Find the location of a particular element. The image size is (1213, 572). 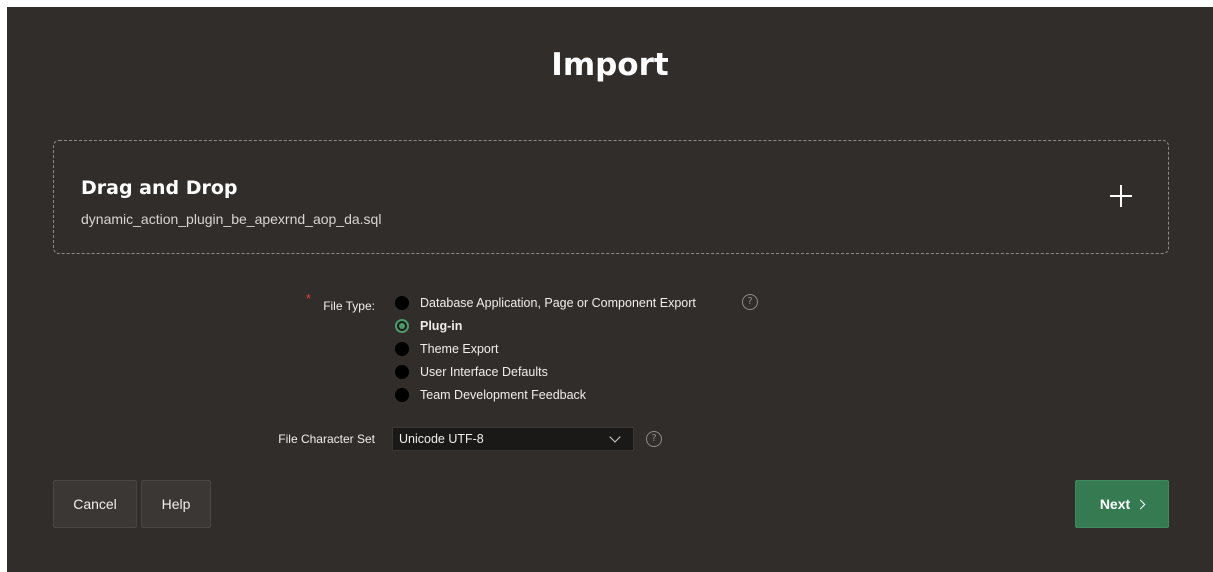

select-value: Unicode UTF-8 is located at coordinates (441, 439).